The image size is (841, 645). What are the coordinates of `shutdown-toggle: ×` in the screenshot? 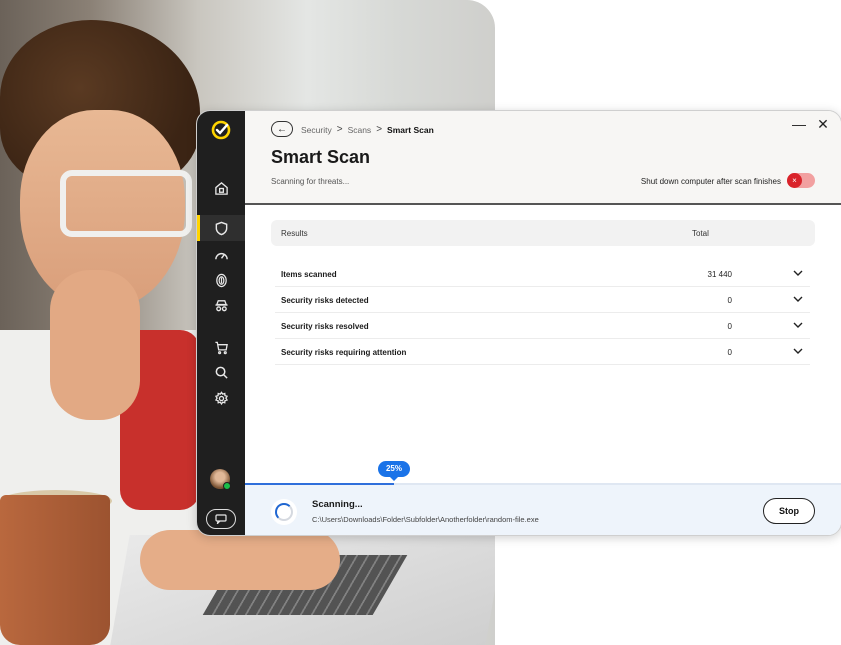 It's located at (801, 180).